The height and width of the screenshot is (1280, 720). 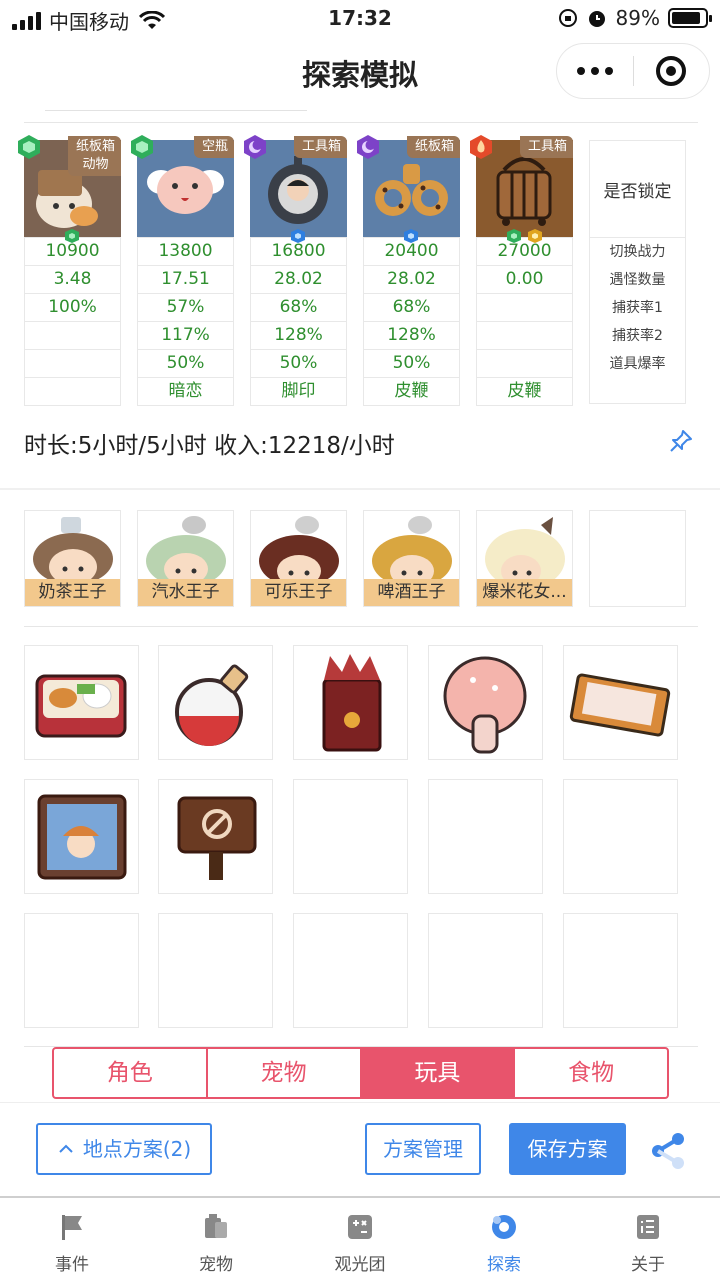 What do you see at coordinates (668, 1151) in the screenshot?
I see `share-icon` at bounding box center [668, 1151].